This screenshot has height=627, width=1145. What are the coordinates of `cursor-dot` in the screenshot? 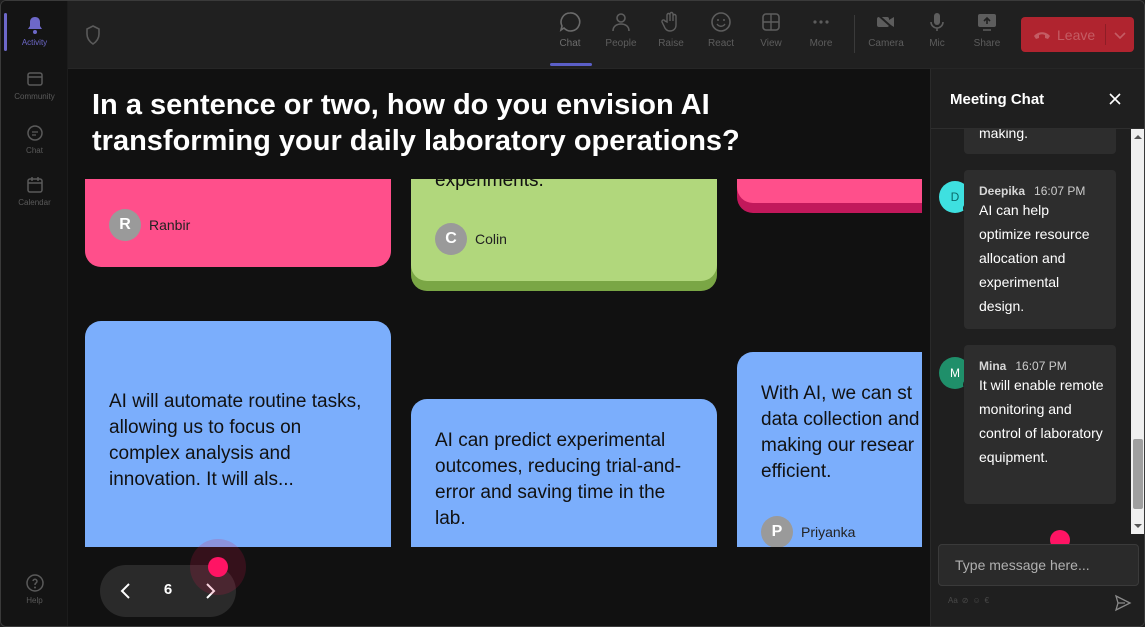 It's located at (218, 567).